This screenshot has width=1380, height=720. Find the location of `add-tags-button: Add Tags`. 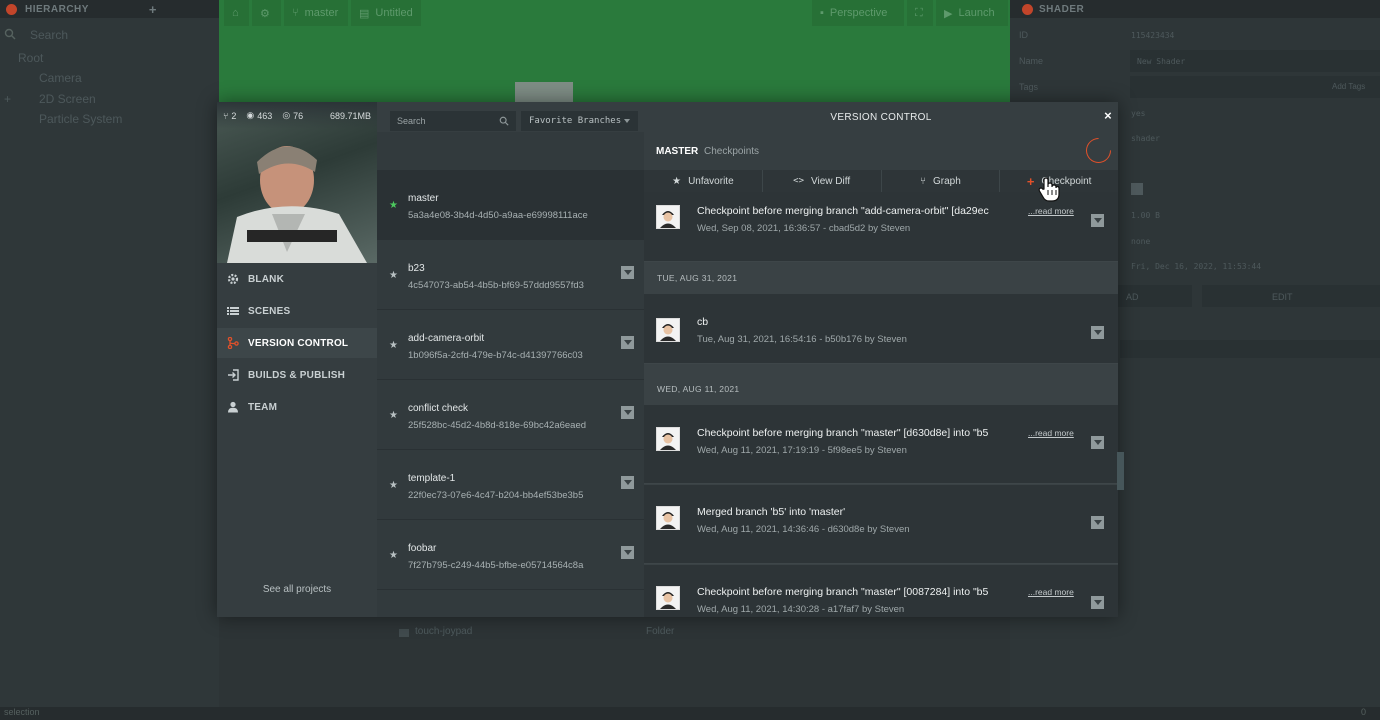

add-tags-button: Add Tags is located at coordinates (1348, 86).